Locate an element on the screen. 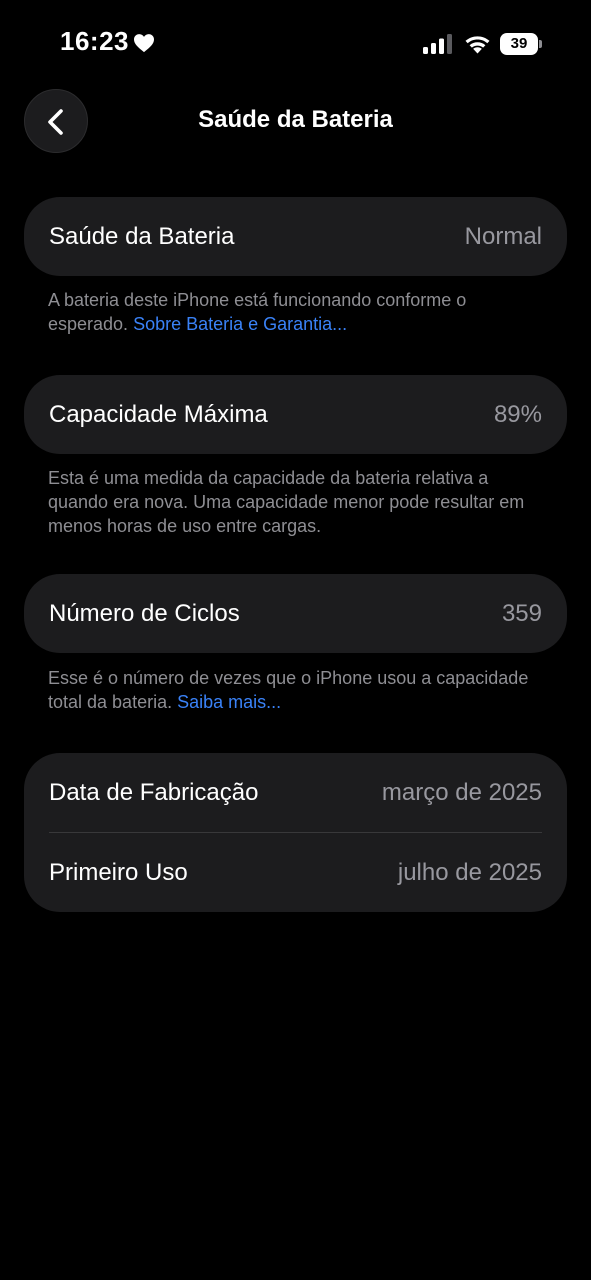 This screenshot has width=591, height=1280. heart-icon is located at coordinates (144, 43).